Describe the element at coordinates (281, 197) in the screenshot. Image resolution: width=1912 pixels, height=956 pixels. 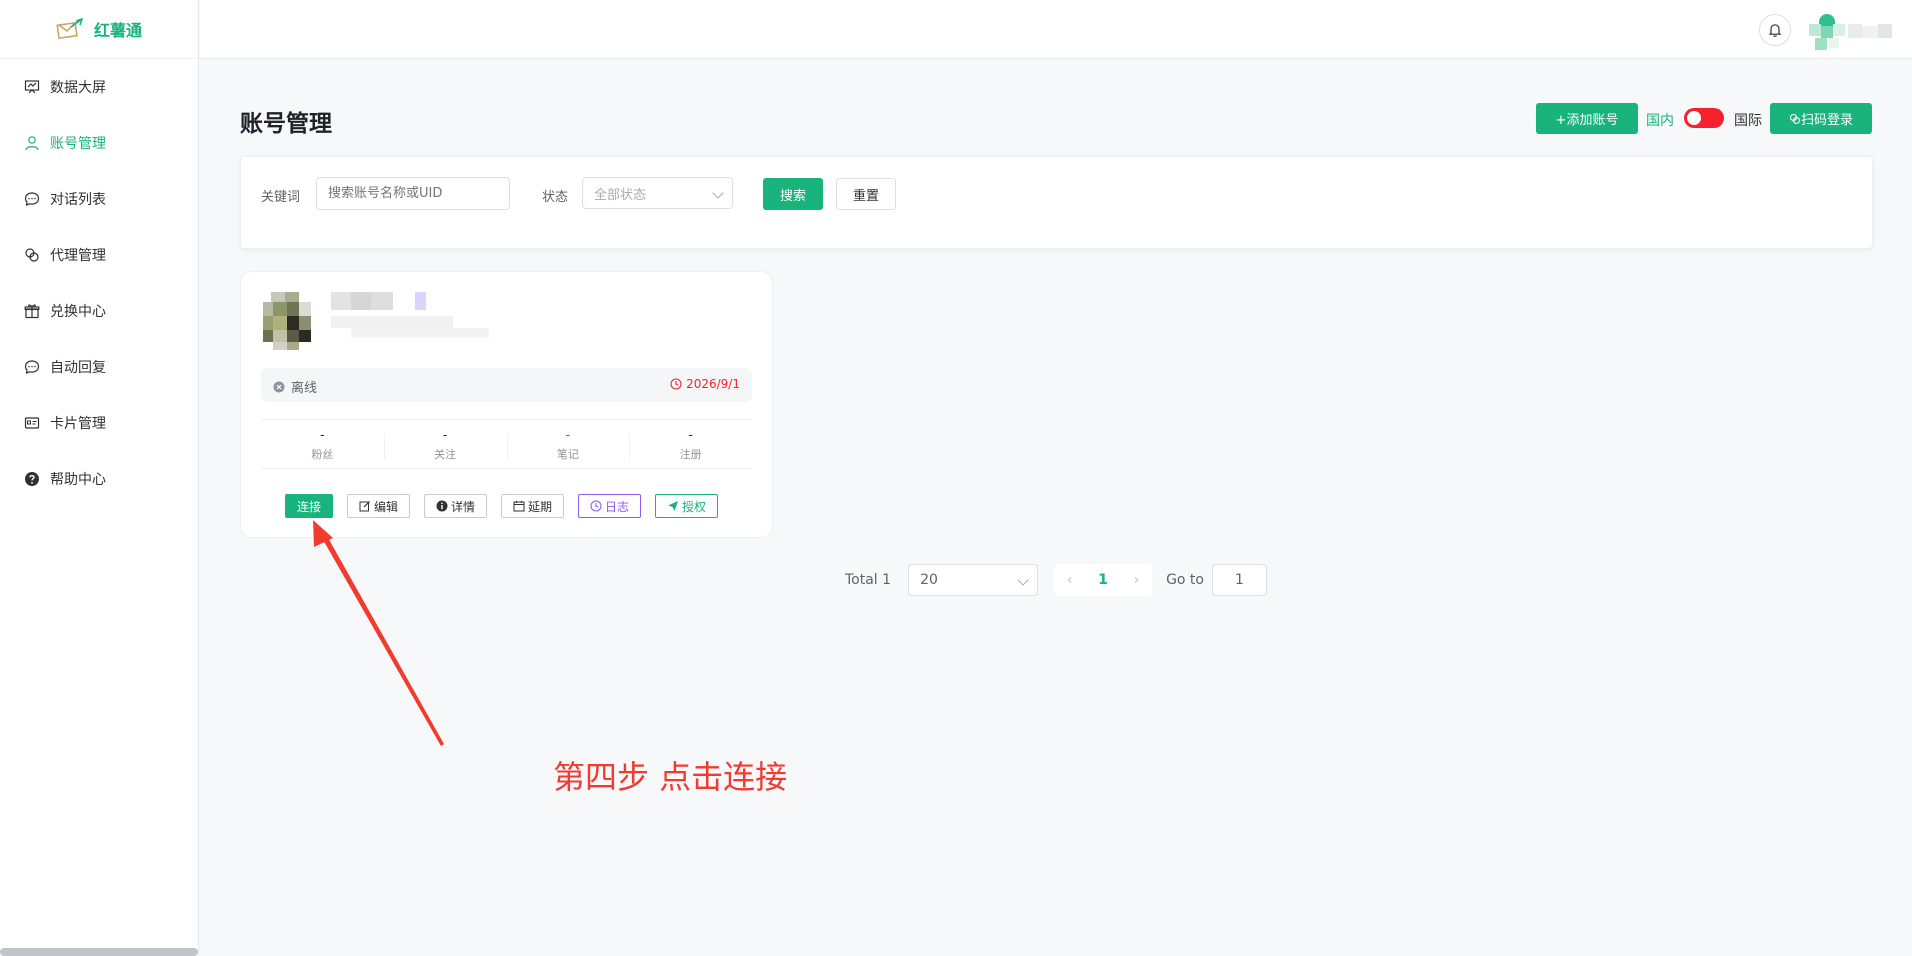
I see `keyword-label: 关键词` at that location.